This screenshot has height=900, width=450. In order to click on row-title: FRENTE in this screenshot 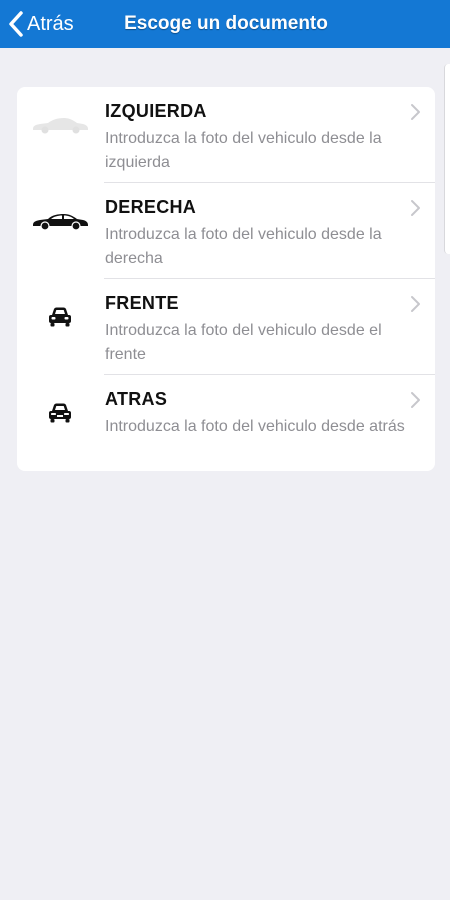, I will do `click(142, 303)`.